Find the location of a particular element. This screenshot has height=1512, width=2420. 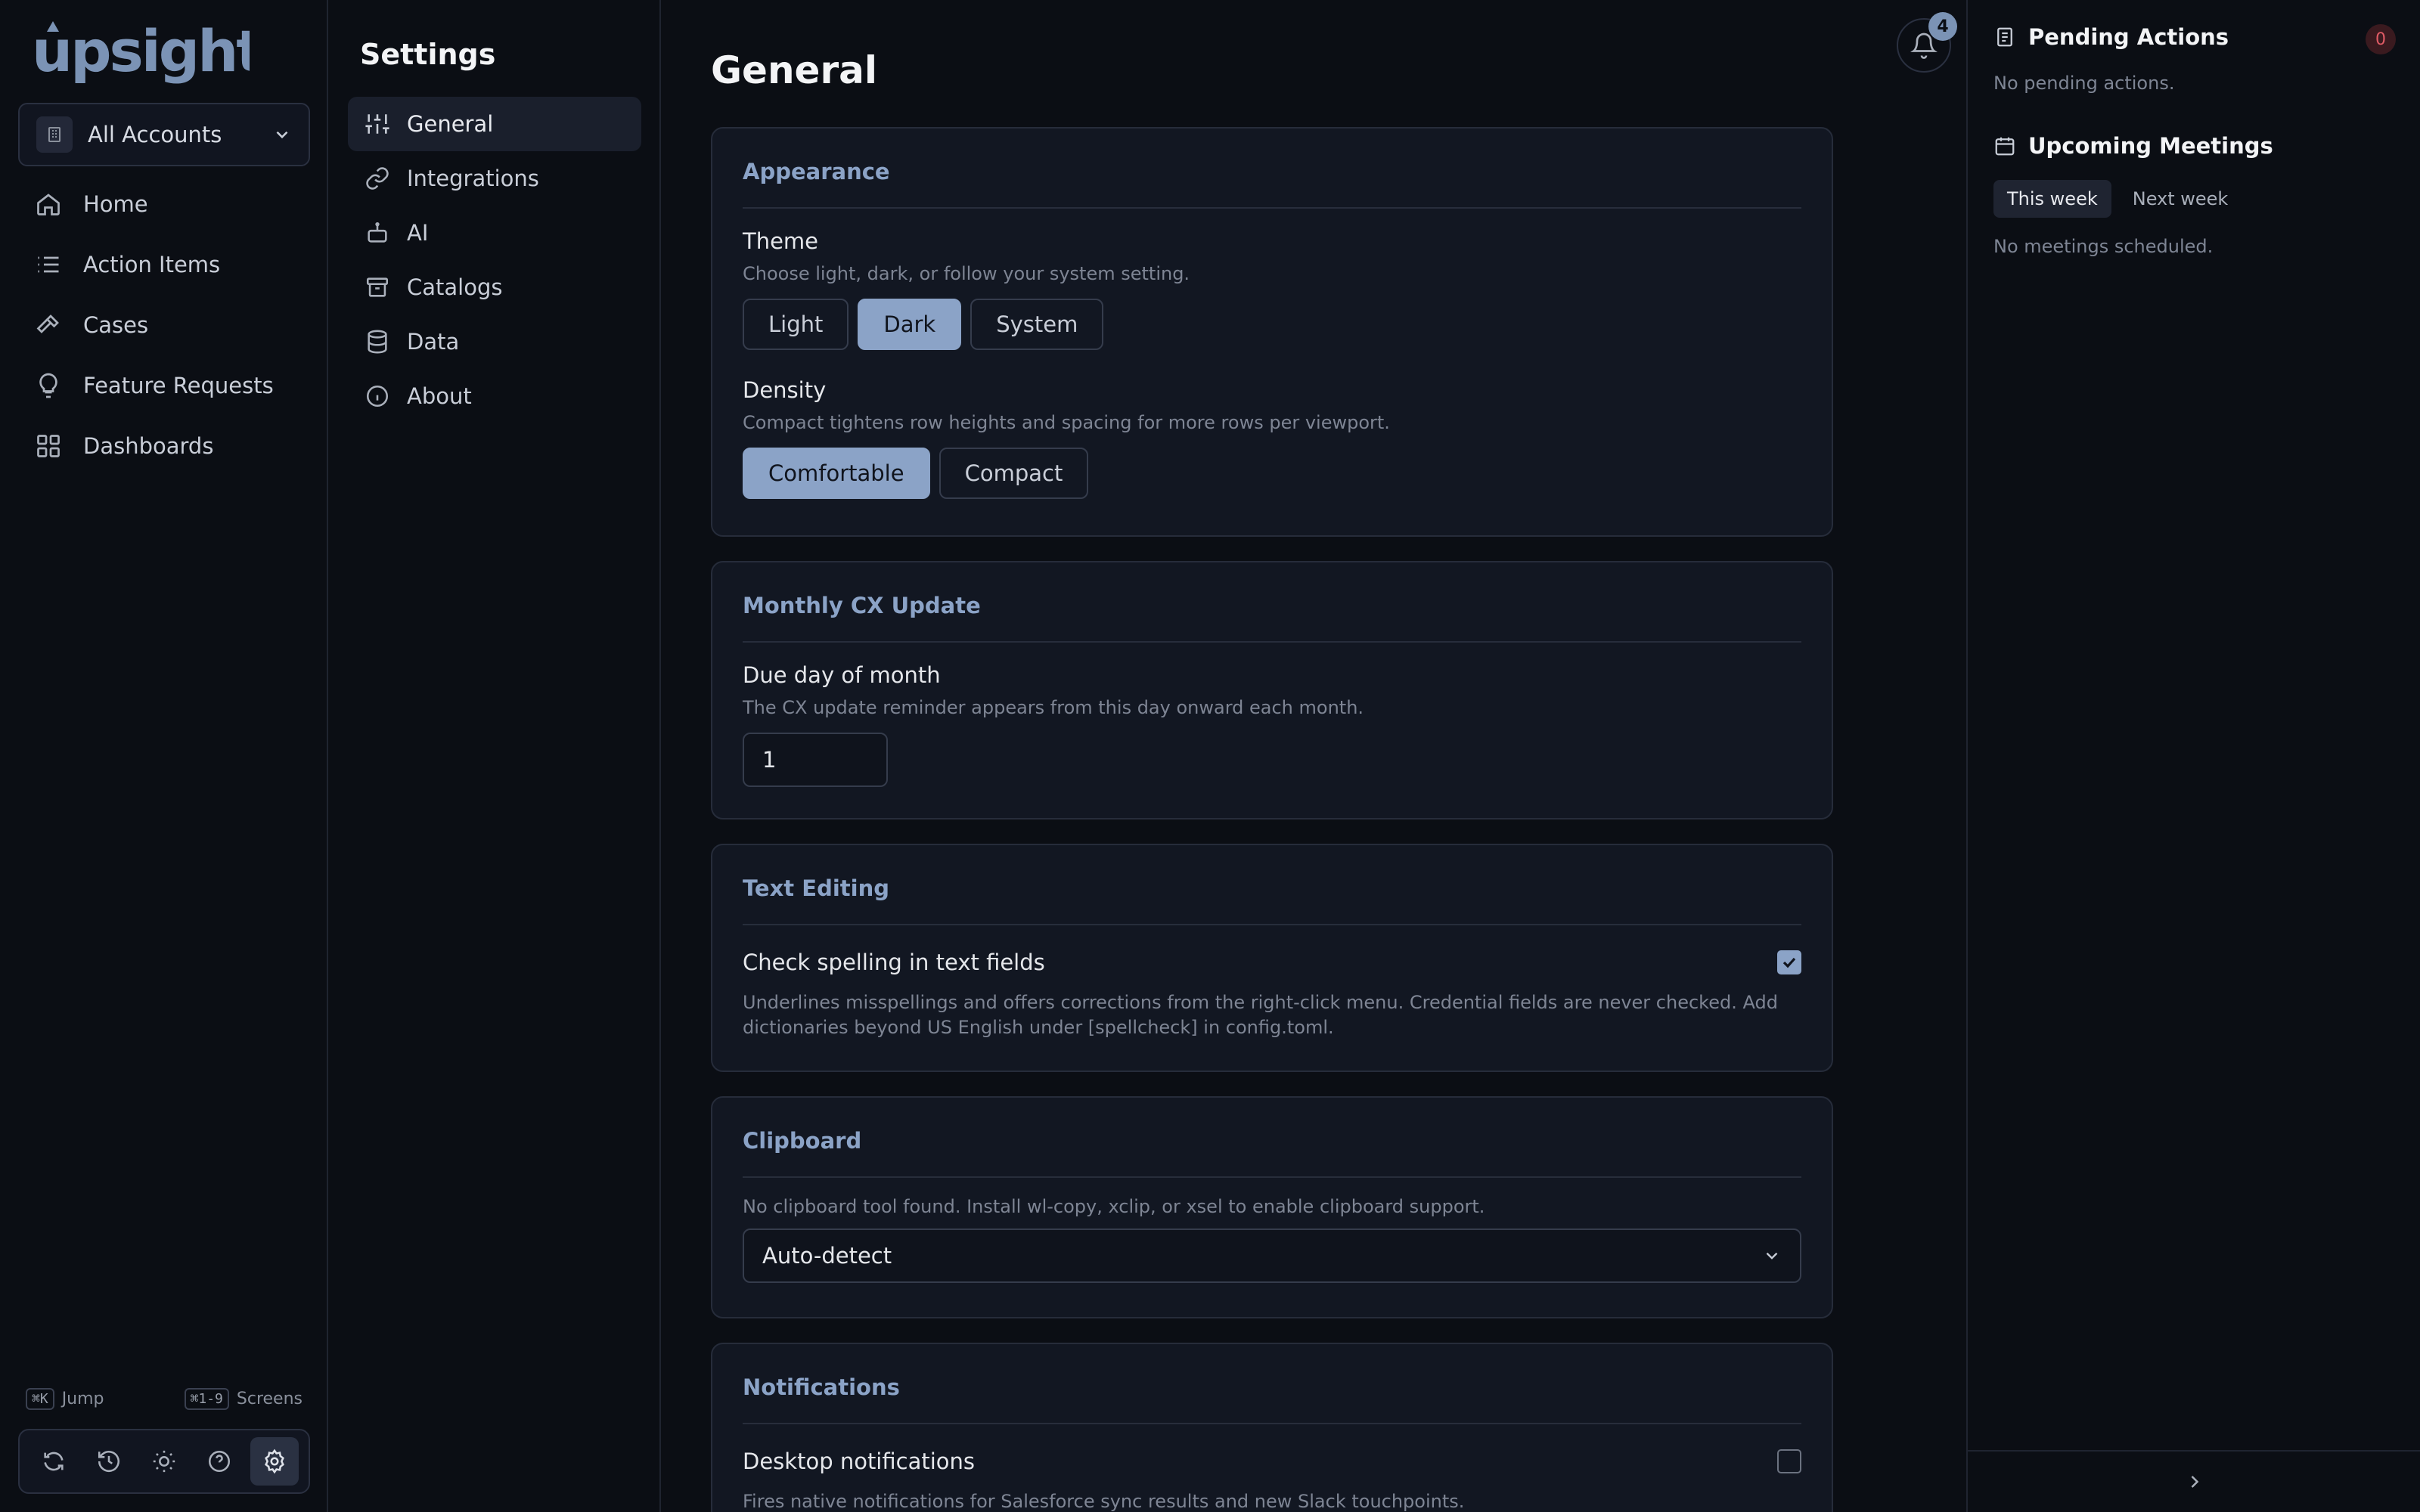

settings-item-integrations: Integrations is located at coordinates (495, 178).